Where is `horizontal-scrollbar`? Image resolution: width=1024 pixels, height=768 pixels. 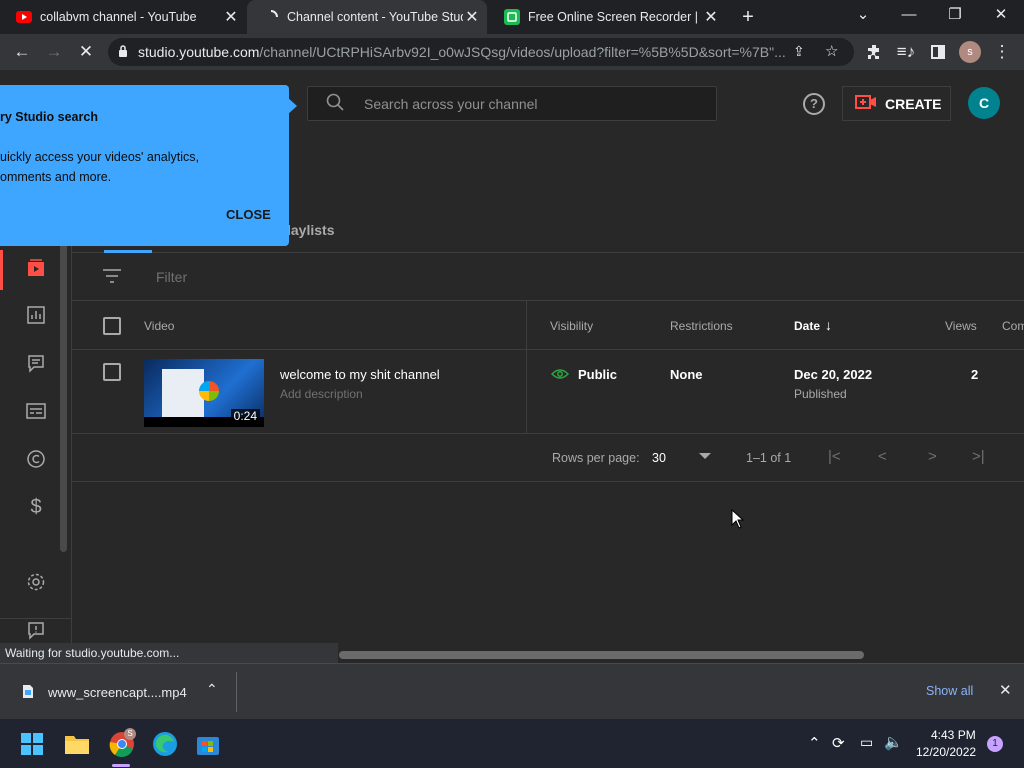 horizontal-scrollbar is located at coordinates (601, 655).